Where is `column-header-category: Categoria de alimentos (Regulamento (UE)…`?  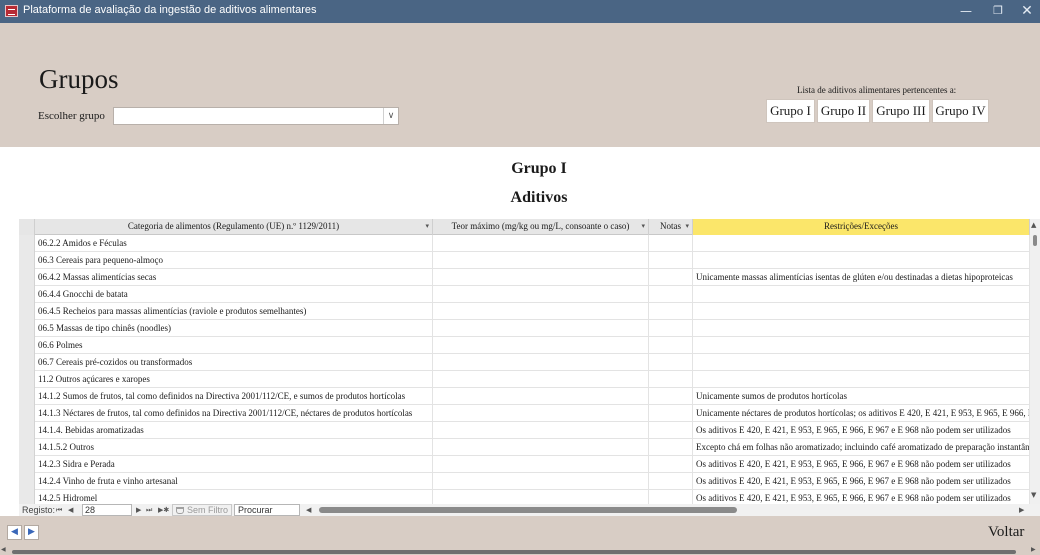
column-header-category: Categoria de alimentos (Regulamento (UE)… is located at coordinates (234, 227).